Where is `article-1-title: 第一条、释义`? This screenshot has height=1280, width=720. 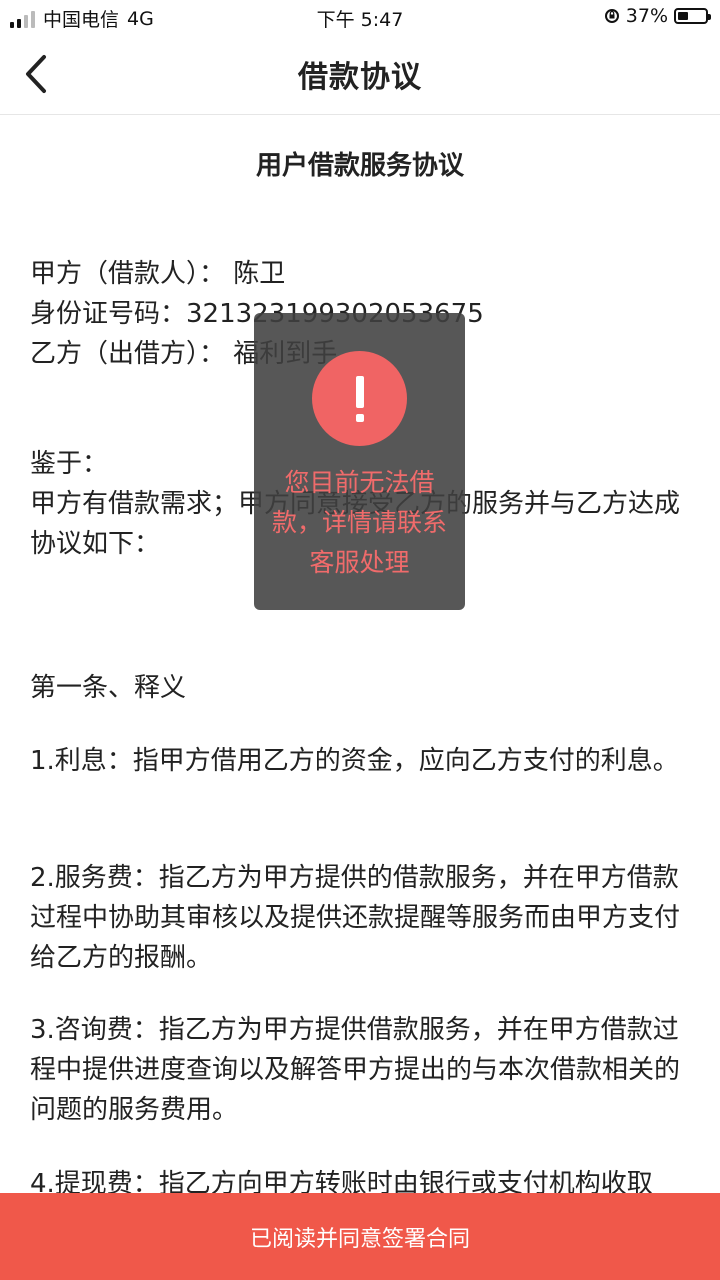 article-1-title: 第一条、释义 is located at coordinates (108, 688).